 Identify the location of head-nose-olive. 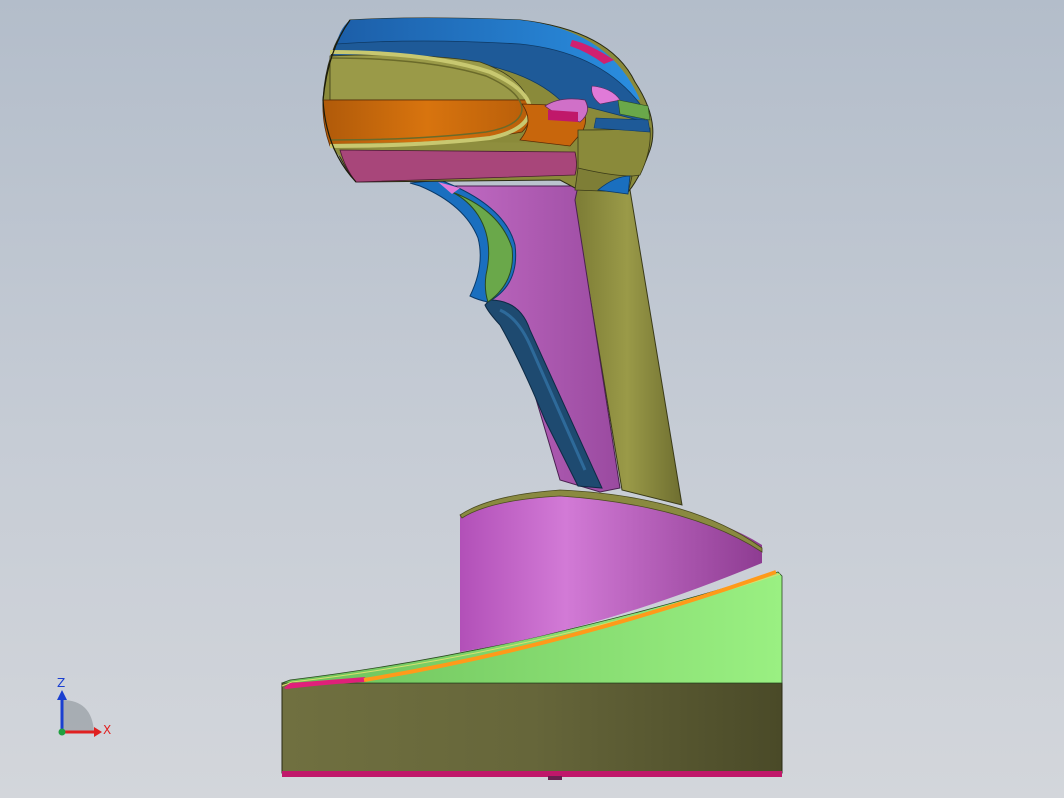
(614, 152).